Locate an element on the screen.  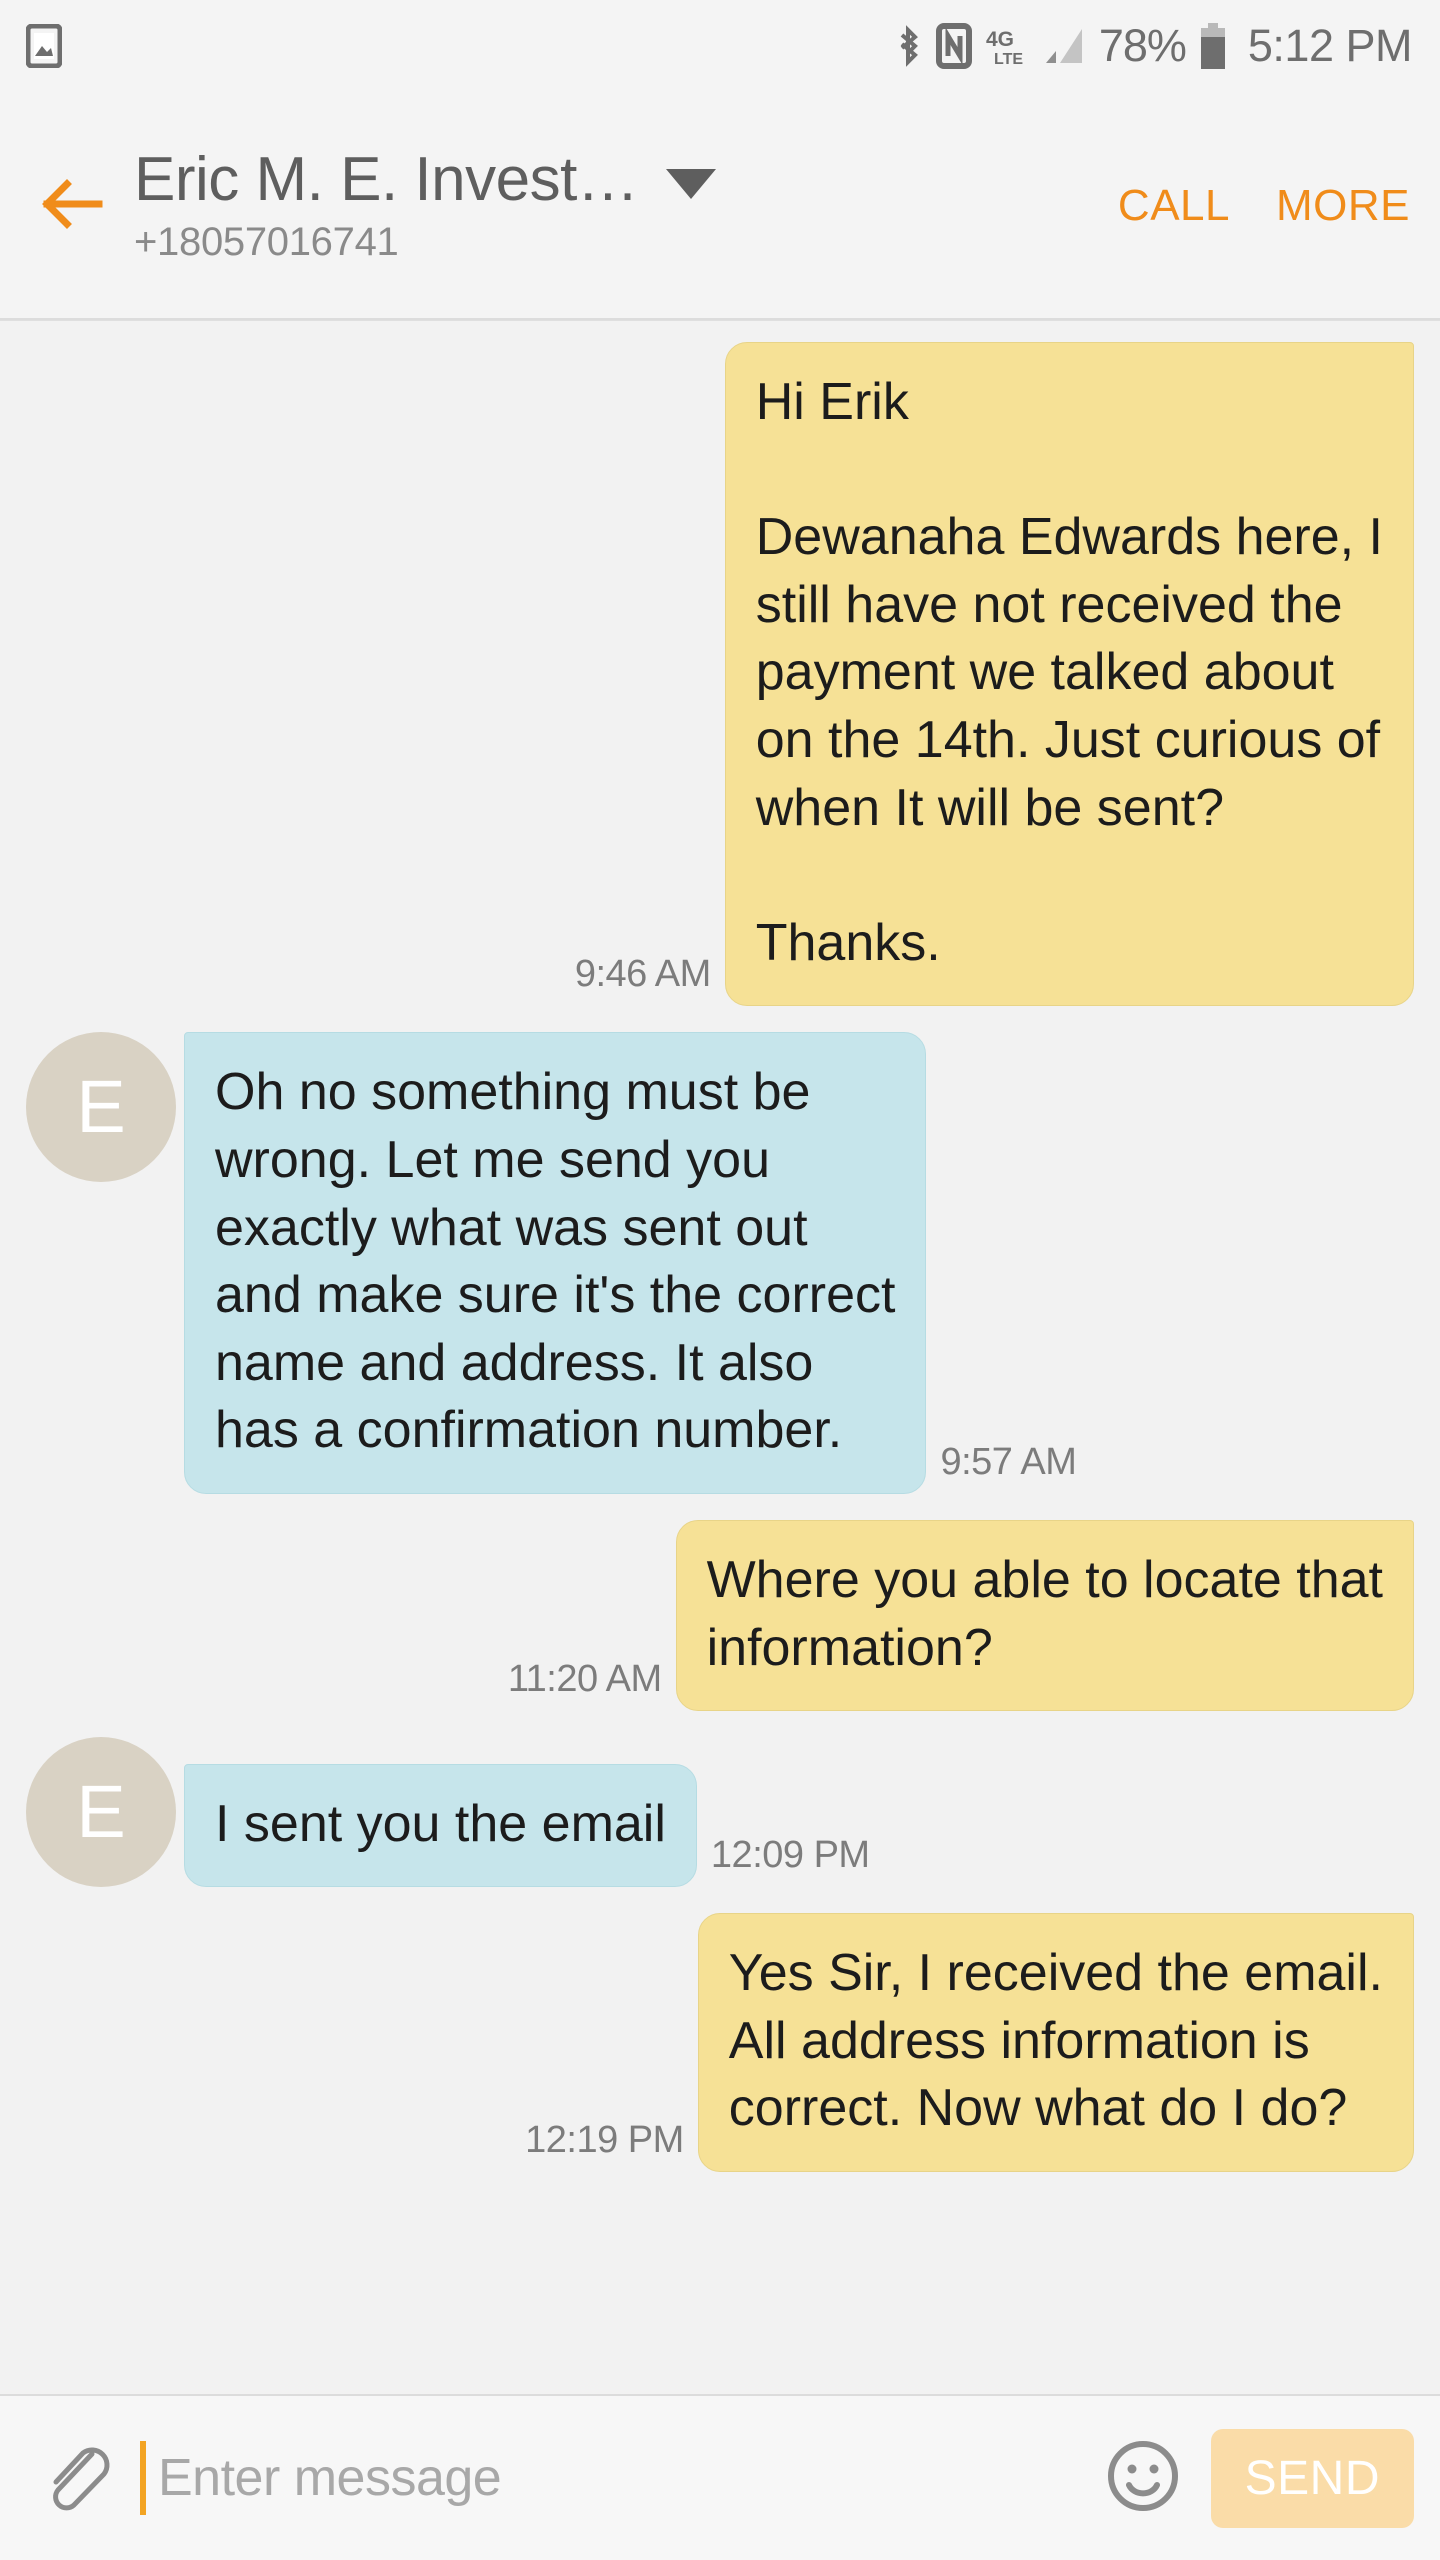
gallery-icon is located at coordinates (44, 46).